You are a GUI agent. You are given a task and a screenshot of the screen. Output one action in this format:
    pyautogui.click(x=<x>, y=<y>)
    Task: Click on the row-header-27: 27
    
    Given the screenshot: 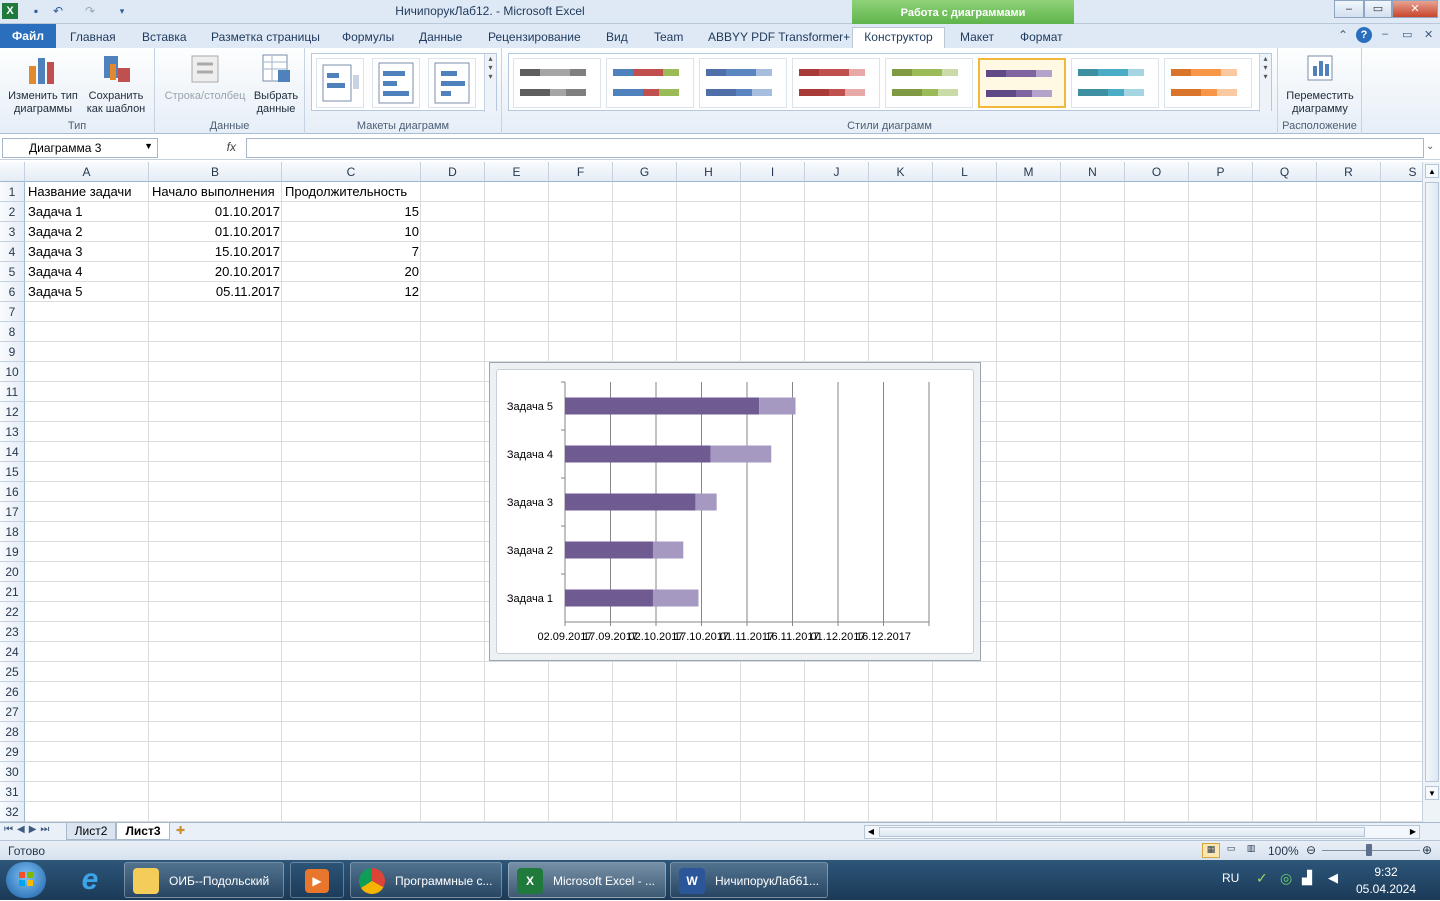 What is the action you would take?
    pyautogui.click(x=12, y=712)
    